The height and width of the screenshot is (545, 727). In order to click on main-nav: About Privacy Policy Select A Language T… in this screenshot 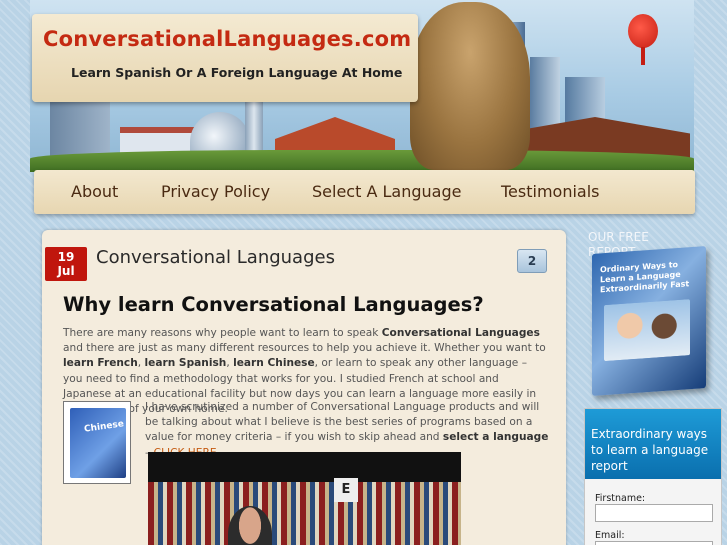, I will do `click(364, 192)`.